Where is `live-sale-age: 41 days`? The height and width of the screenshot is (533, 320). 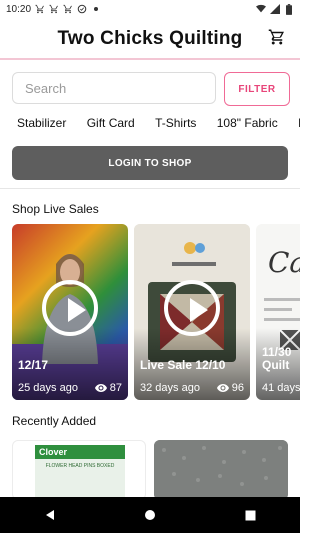
live-sale-age: 41 days is located at coordinates (281, 388).